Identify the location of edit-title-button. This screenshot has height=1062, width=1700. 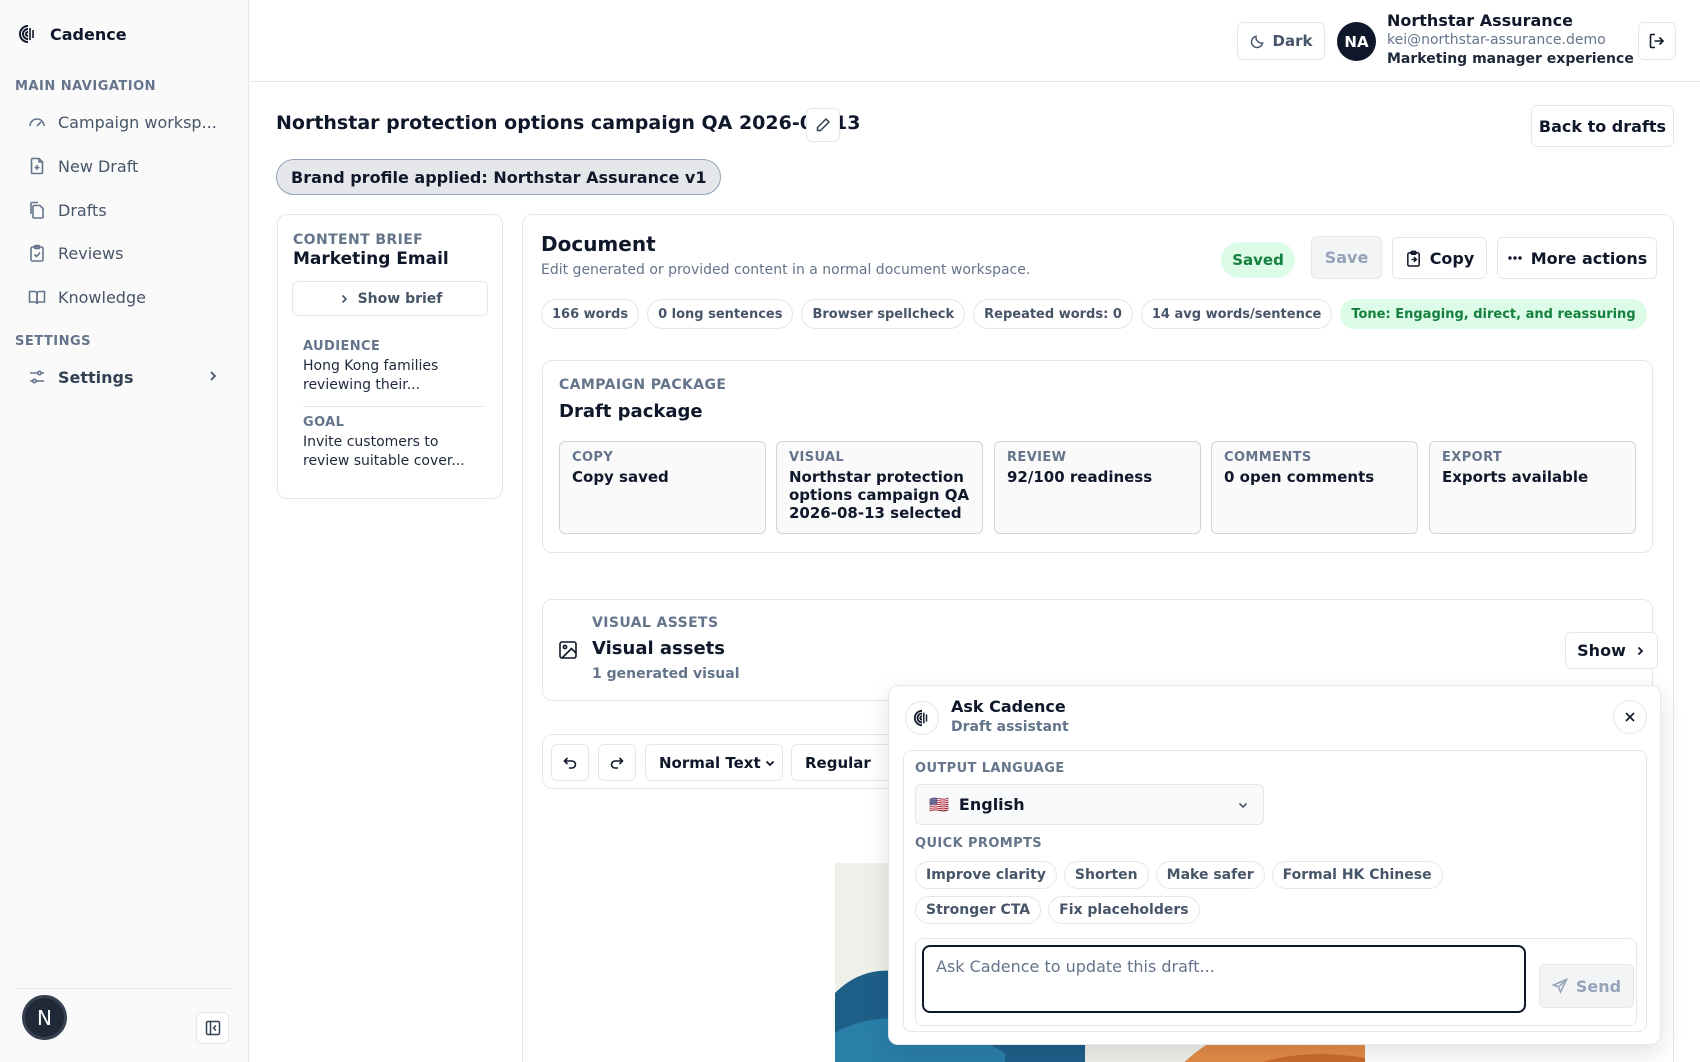
(823, 125).